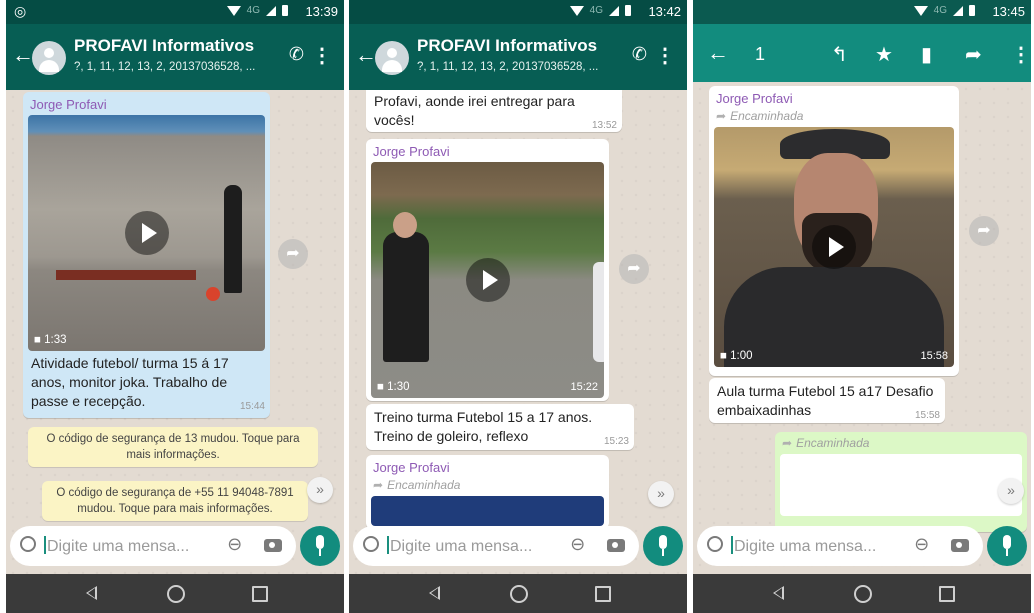 Image resolution: width=1034 pixels, height=613 pixels. I want to click on video-duration: ■ 1:30, so click(393, 387).